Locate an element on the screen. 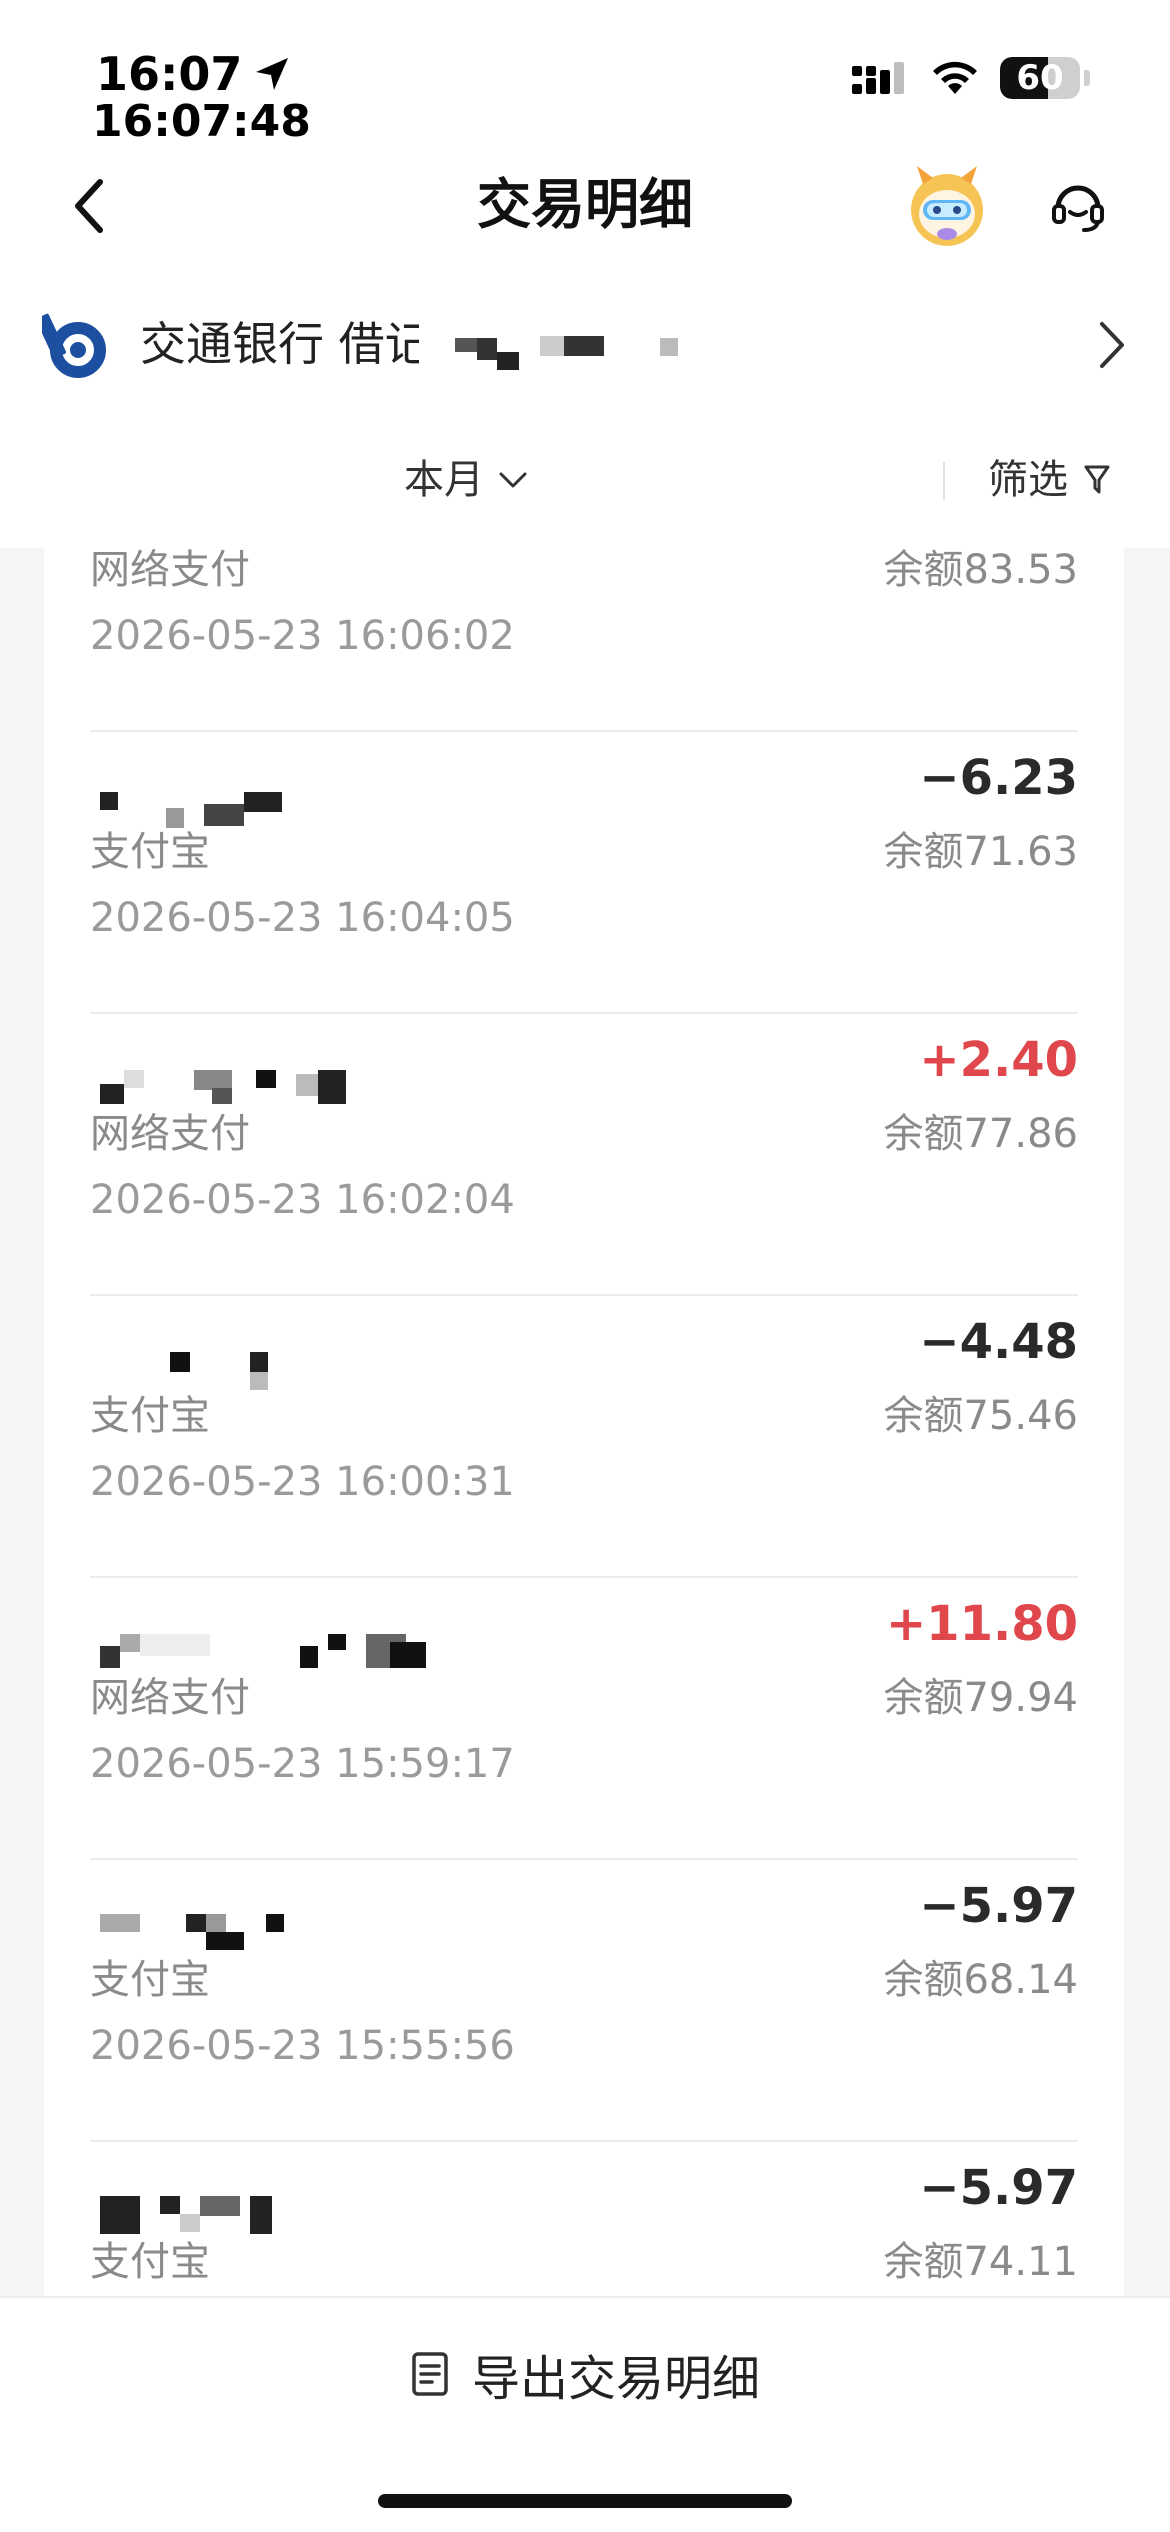  transaction-amount: −6.23 is located at coordinates (998, 778).